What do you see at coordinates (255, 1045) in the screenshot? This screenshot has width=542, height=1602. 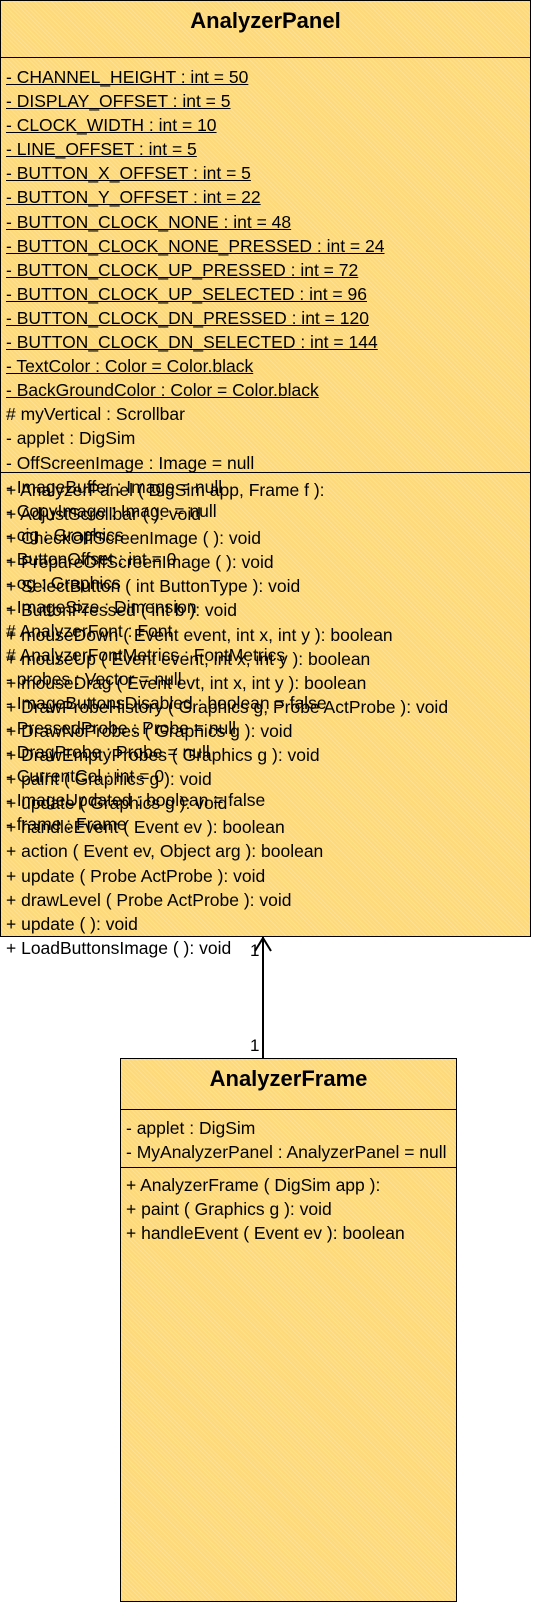 I see `multiplicity-frame-end: 1` at bounding box center [255, 1045].